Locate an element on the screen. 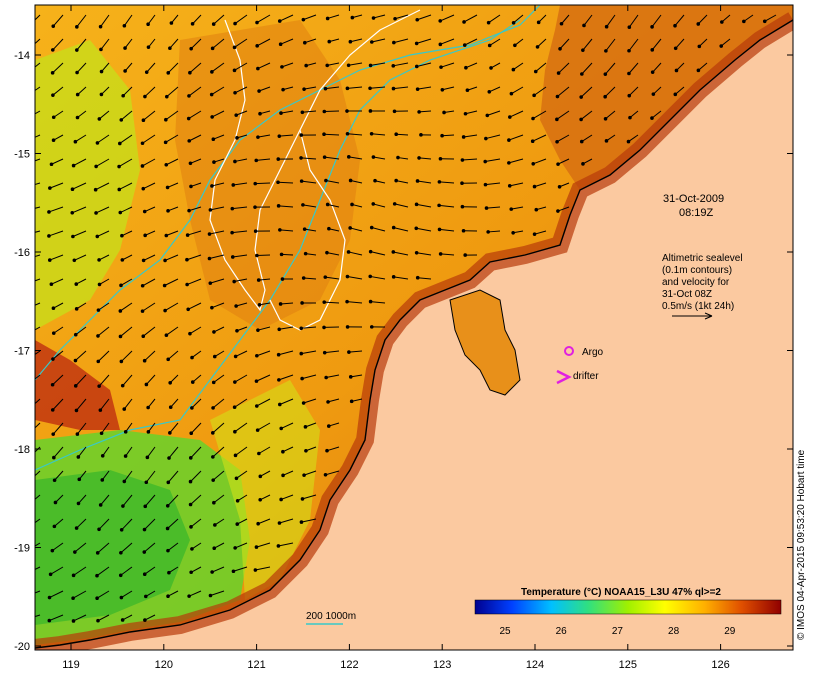  x-tick-label: 125 is located at coordinates (628, 665).